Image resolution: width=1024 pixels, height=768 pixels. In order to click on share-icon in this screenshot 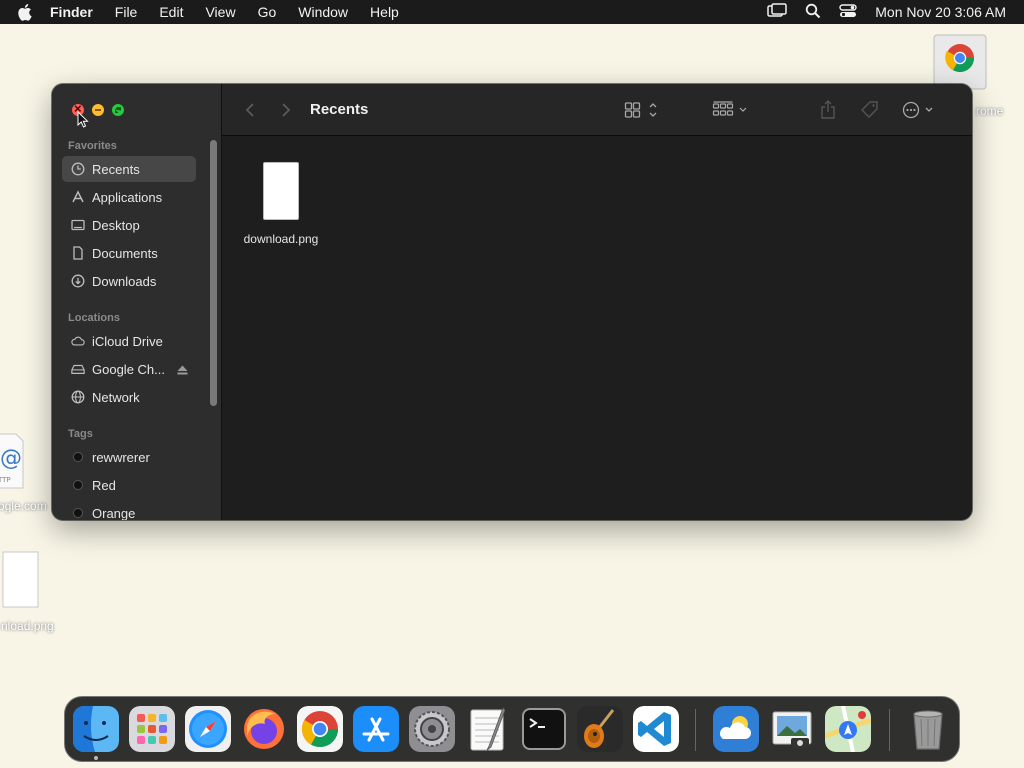, I will do `click(828, 110)`.